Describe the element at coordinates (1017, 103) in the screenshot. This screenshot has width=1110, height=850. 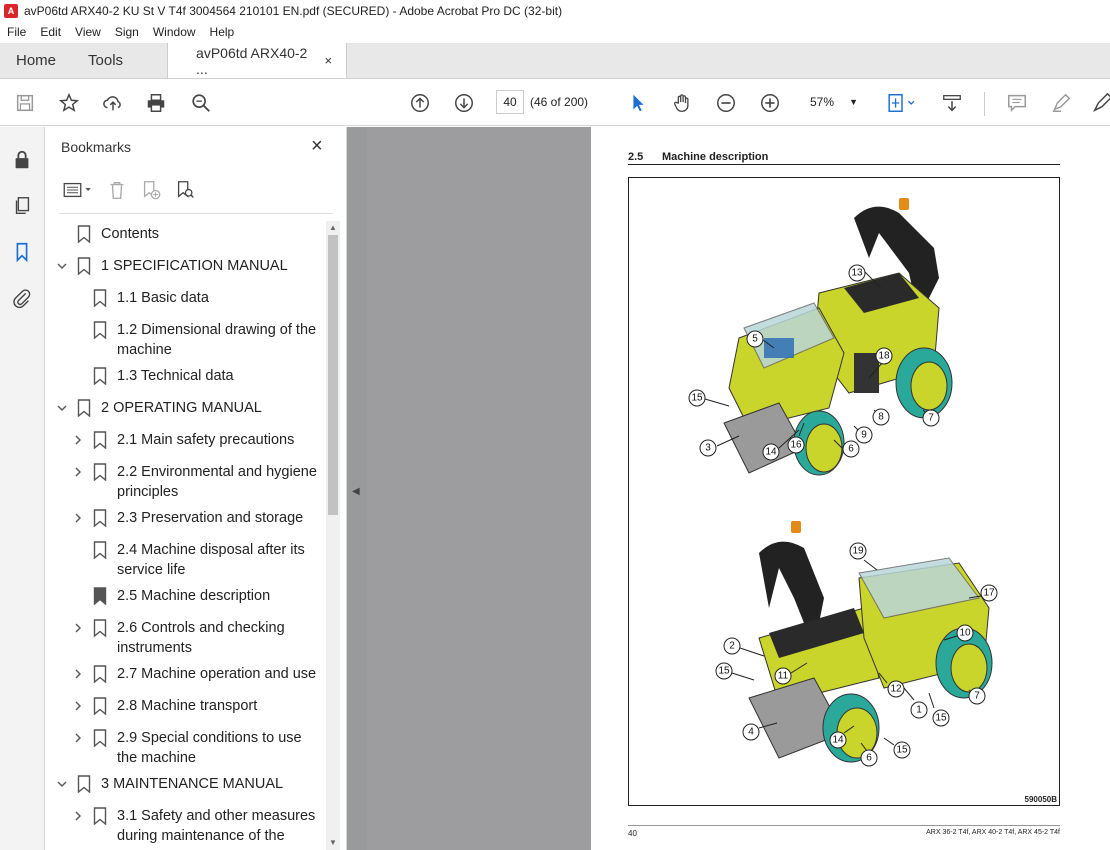
I see `comment-icon` at that location.